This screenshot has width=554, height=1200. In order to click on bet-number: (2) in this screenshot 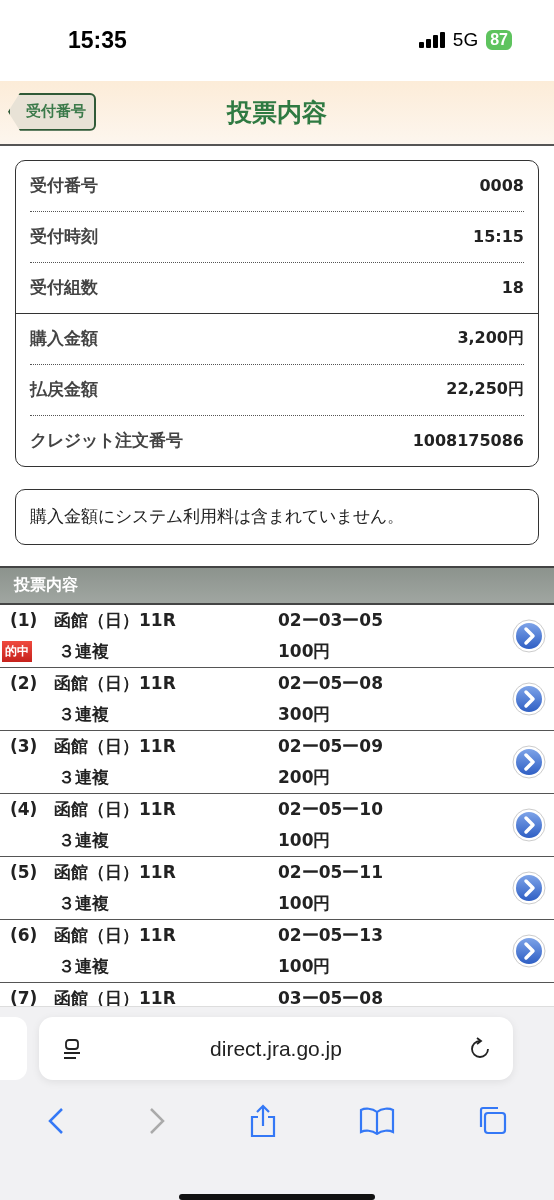, I will do `click(24, 683)`.